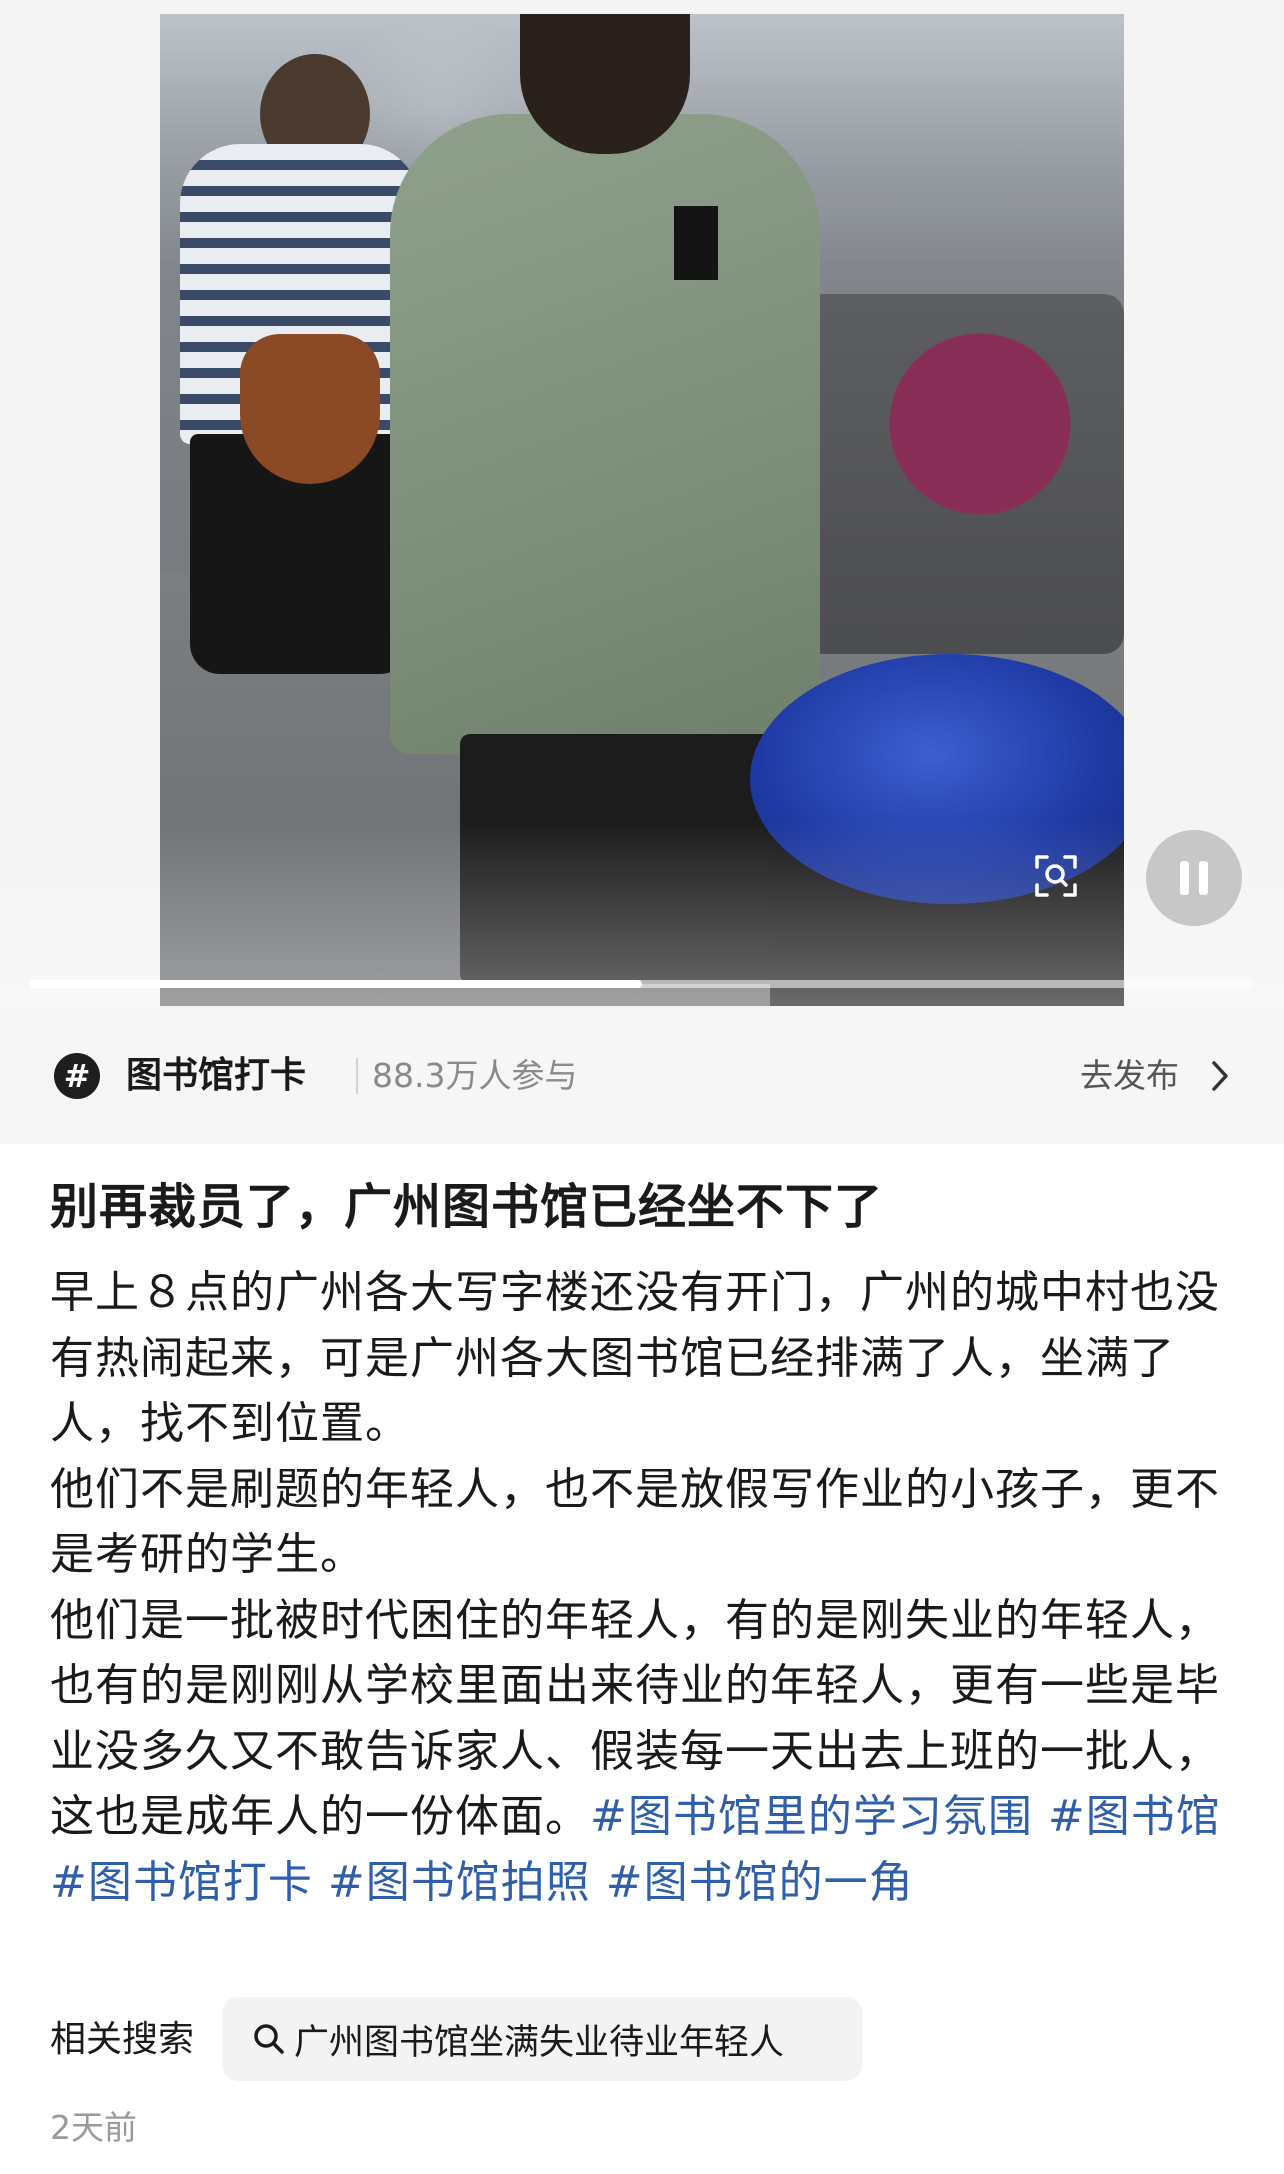 The height and width of the screenshot is (2174, 1284). What do you see at coordinates (1134, 1816) in the screenshot?
I see `hashtag-link: #图书馆` at bounding box center [1134, 1816].